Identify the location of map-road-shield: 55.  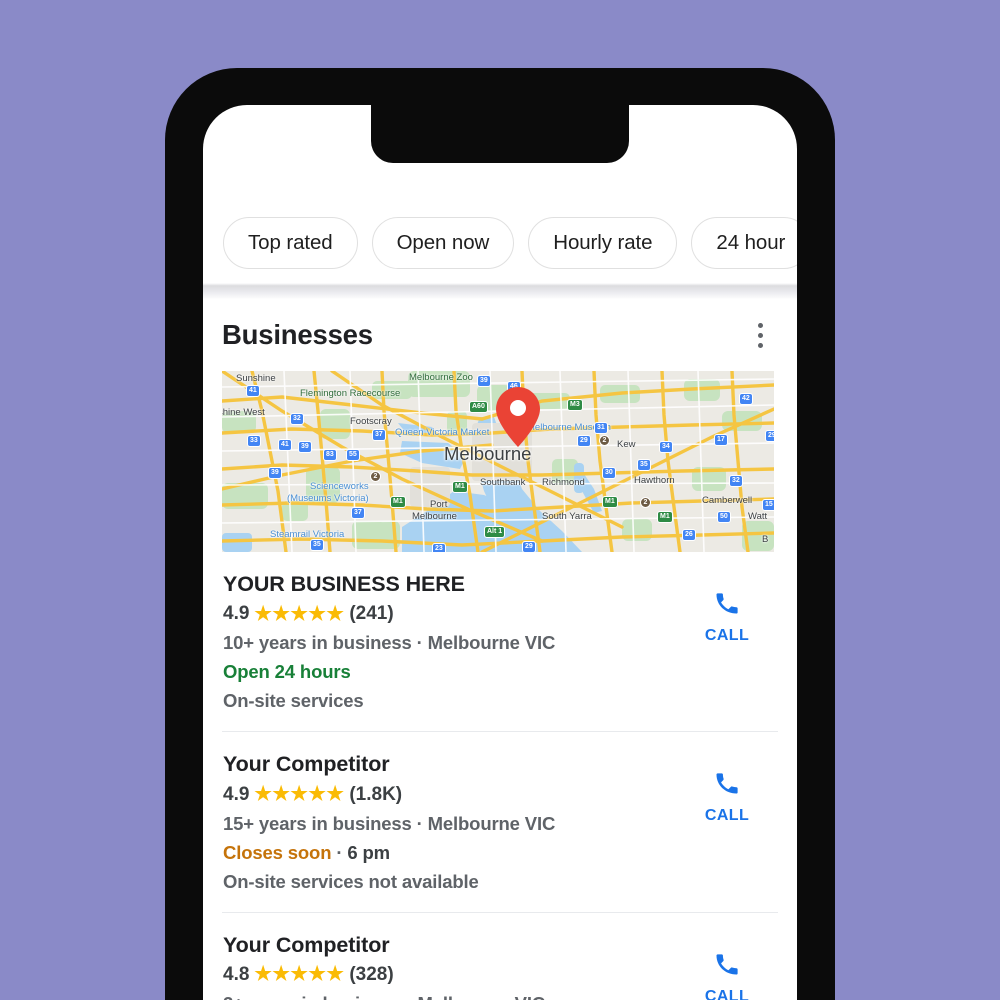
(353, 455).